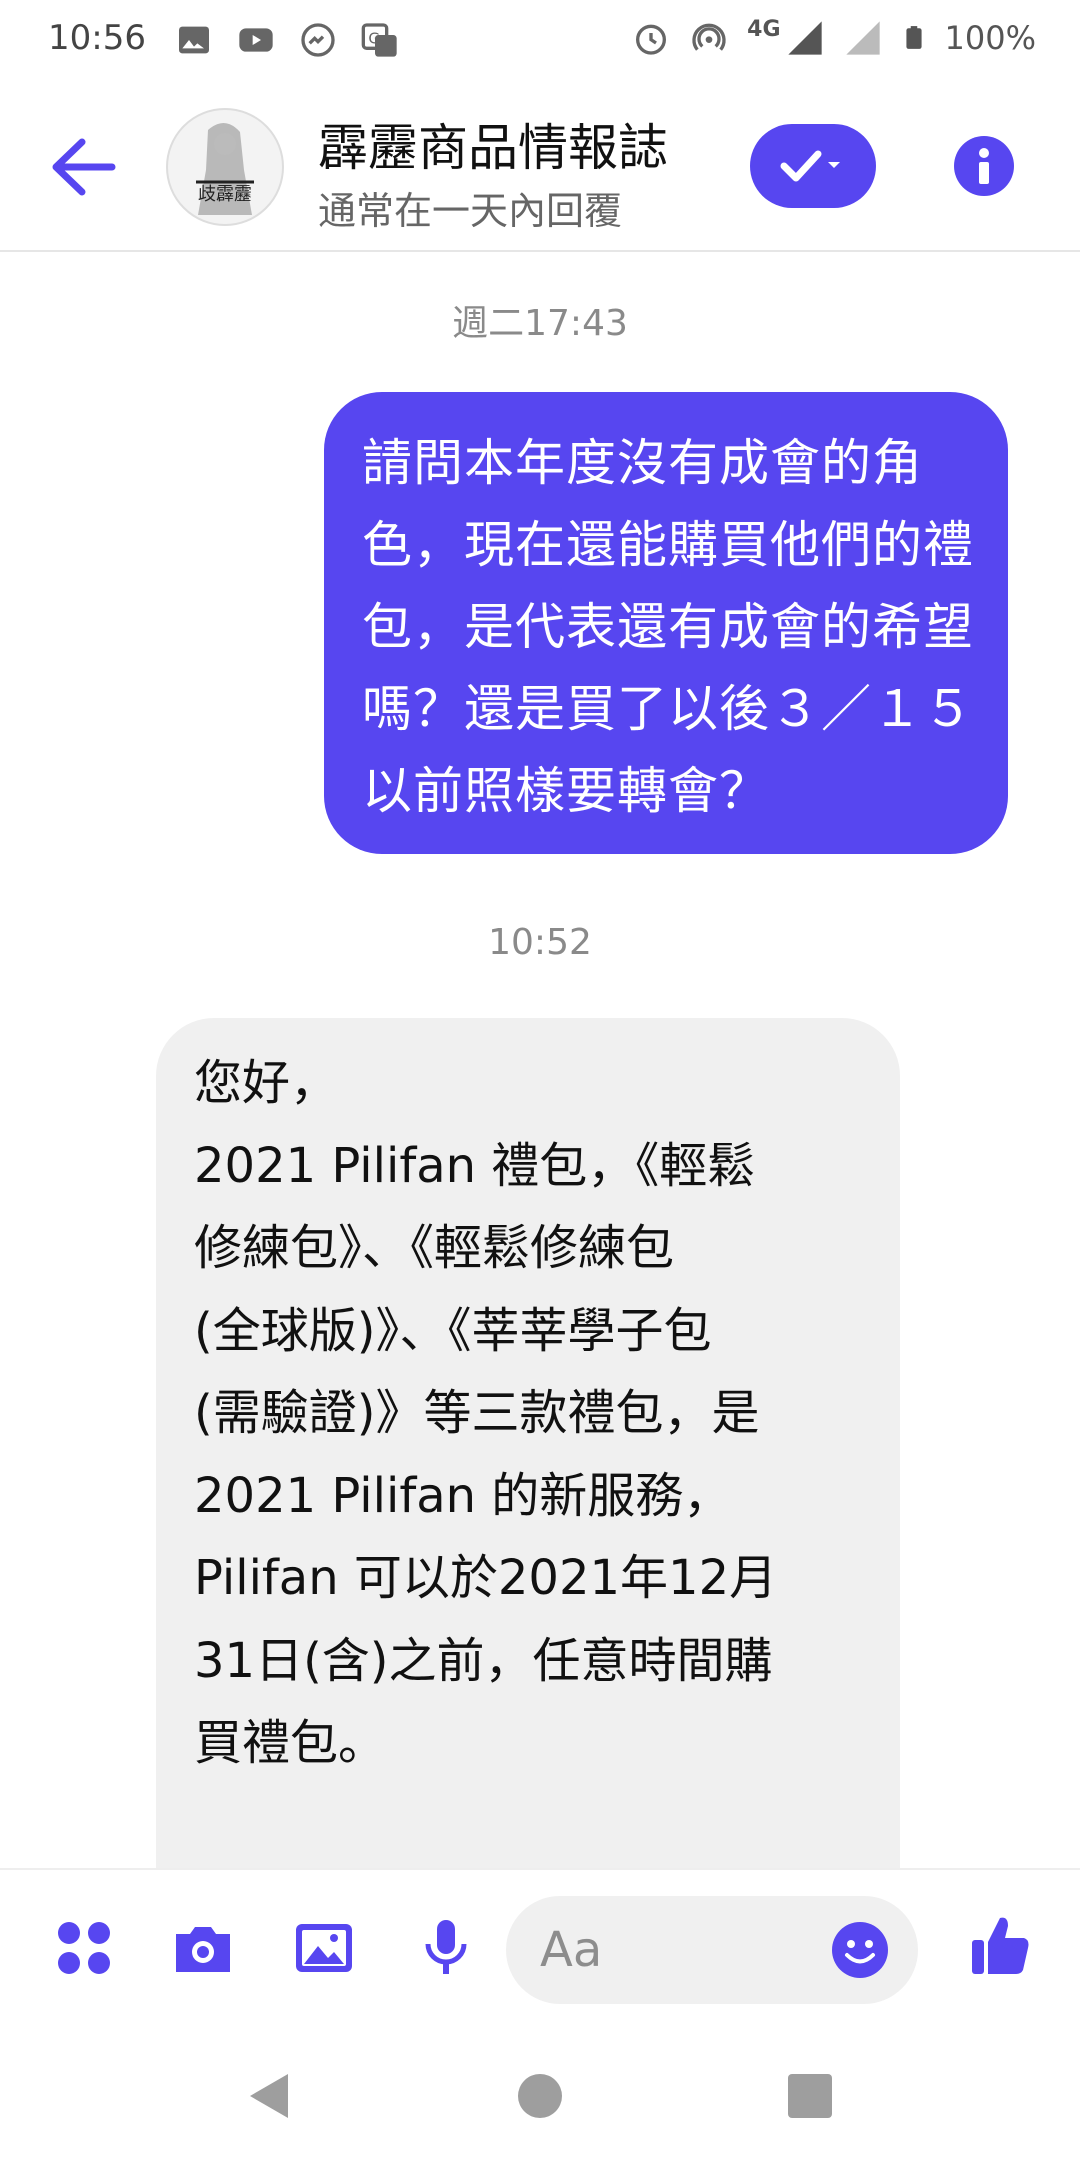 The image size is (1080, 2160). I want to click on youtube-icon, so click(256, 40).